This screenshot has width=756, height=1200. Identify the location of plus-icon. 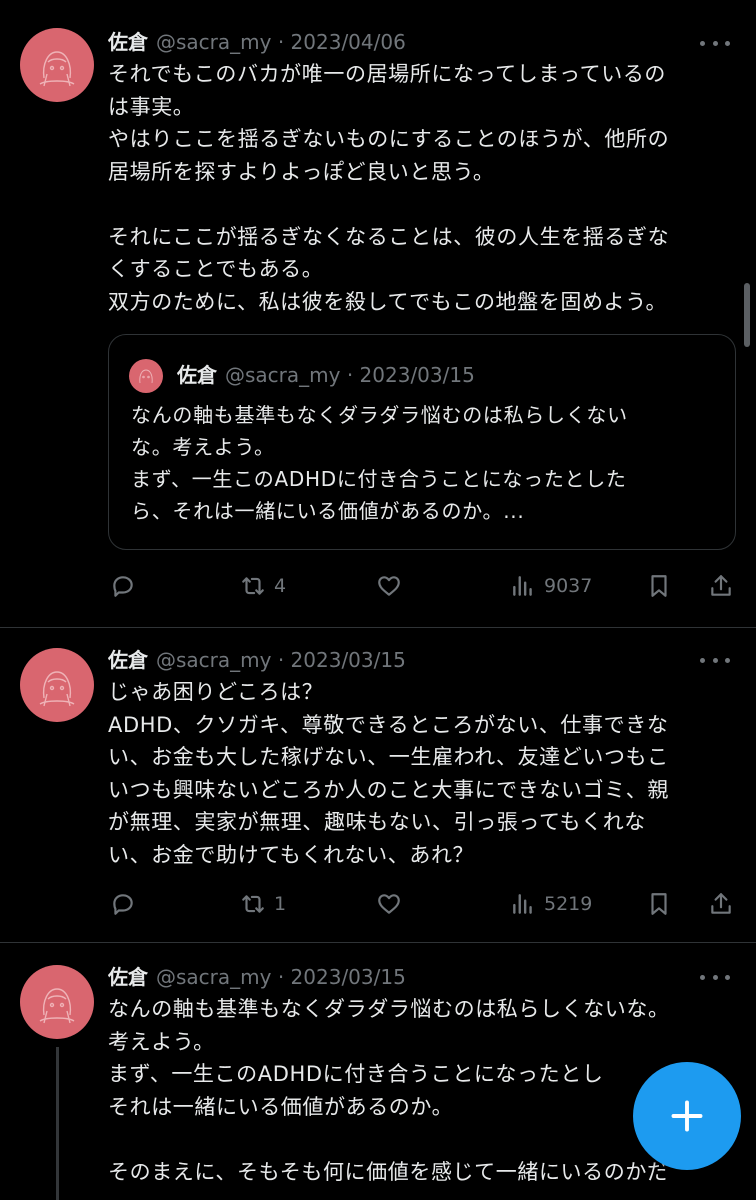
(687, 1116).